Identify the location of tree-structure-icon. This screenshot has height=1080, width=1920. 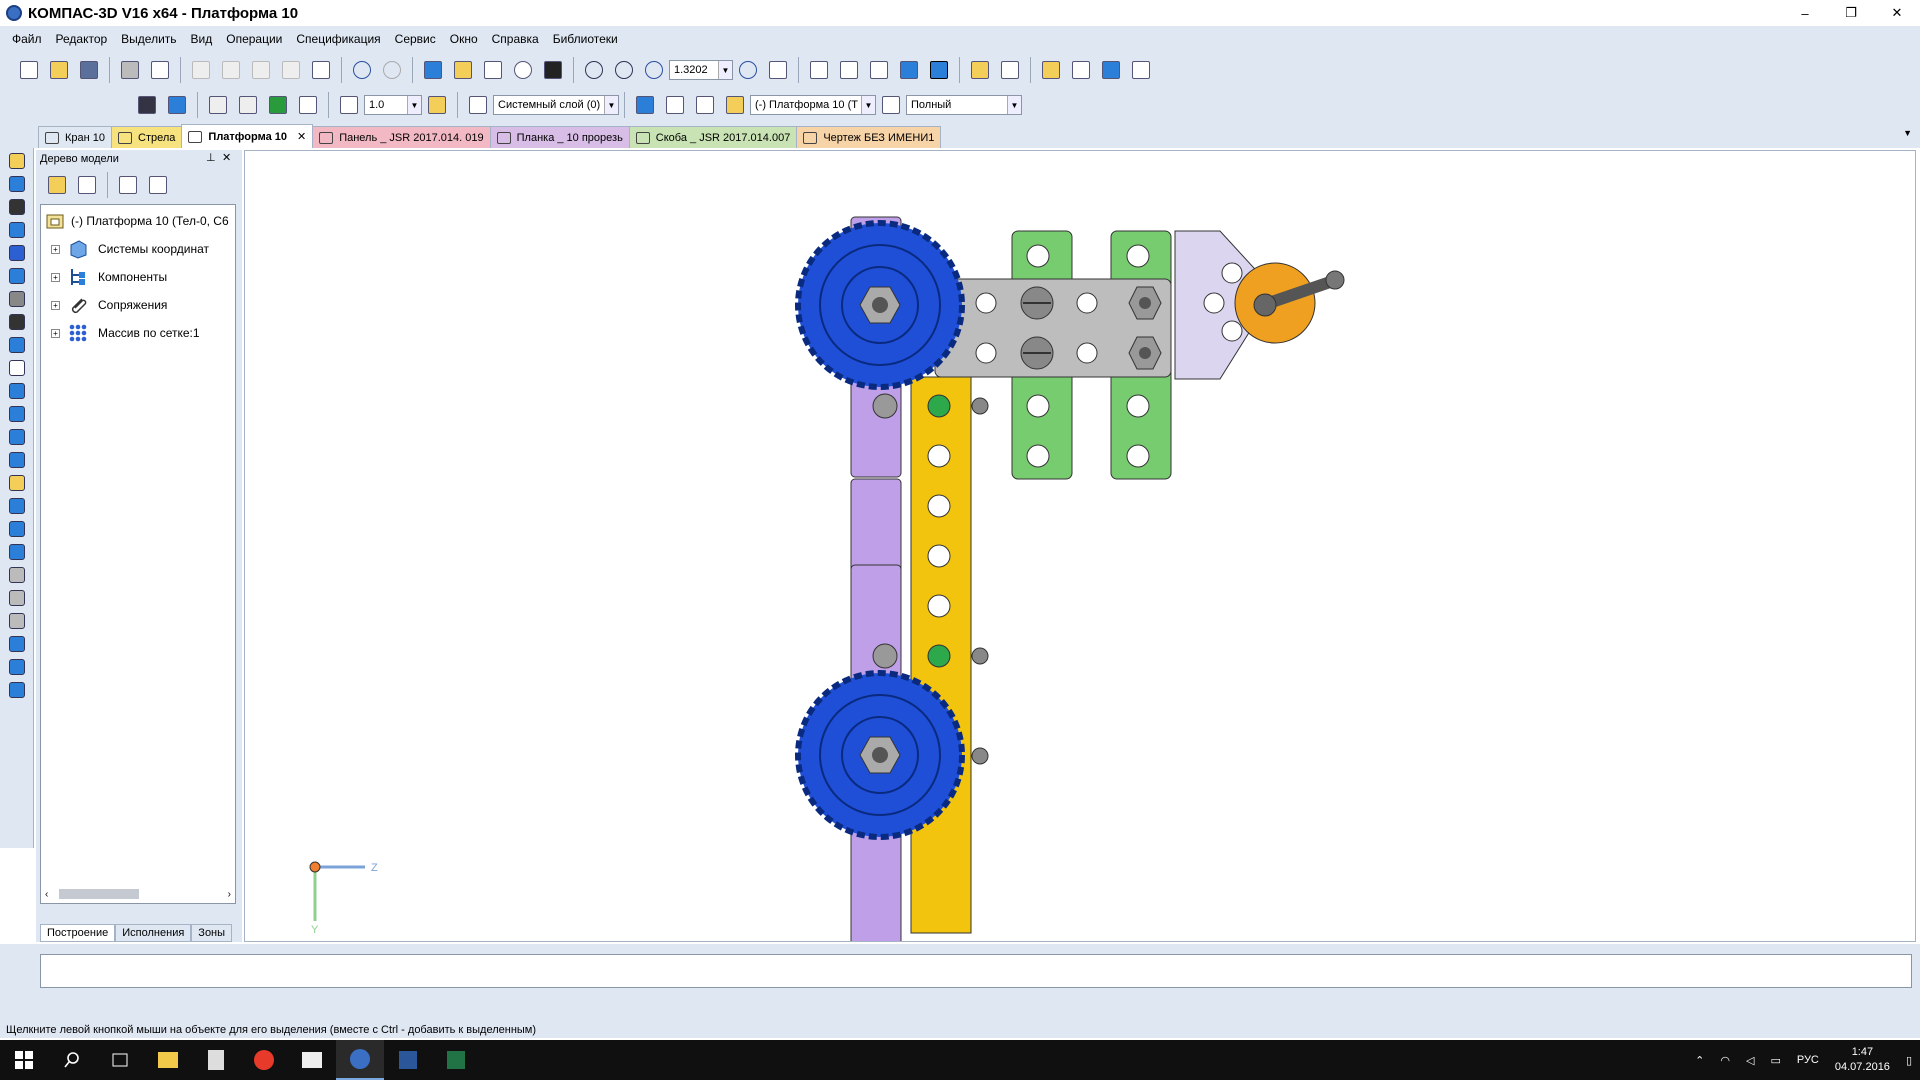
(57, 185).